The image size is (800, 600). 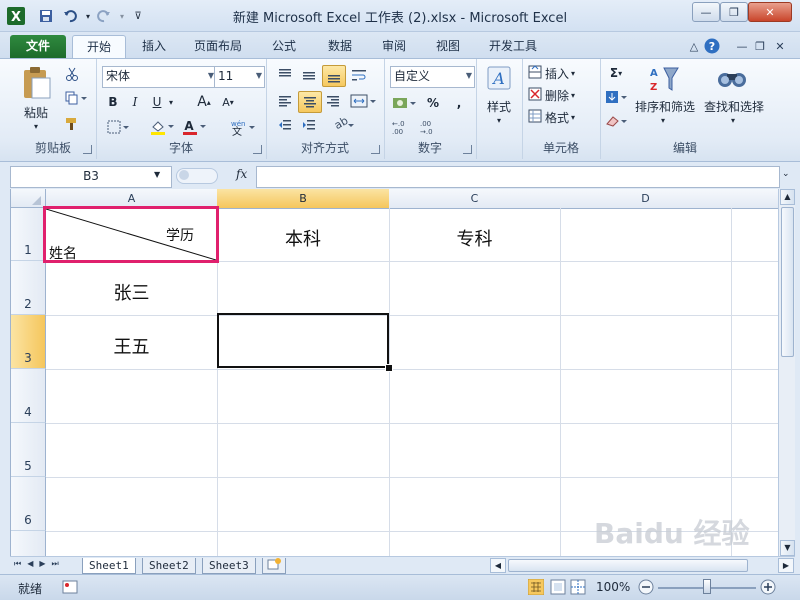 I want to click on align-left-icon, so click(x=285, y=101).